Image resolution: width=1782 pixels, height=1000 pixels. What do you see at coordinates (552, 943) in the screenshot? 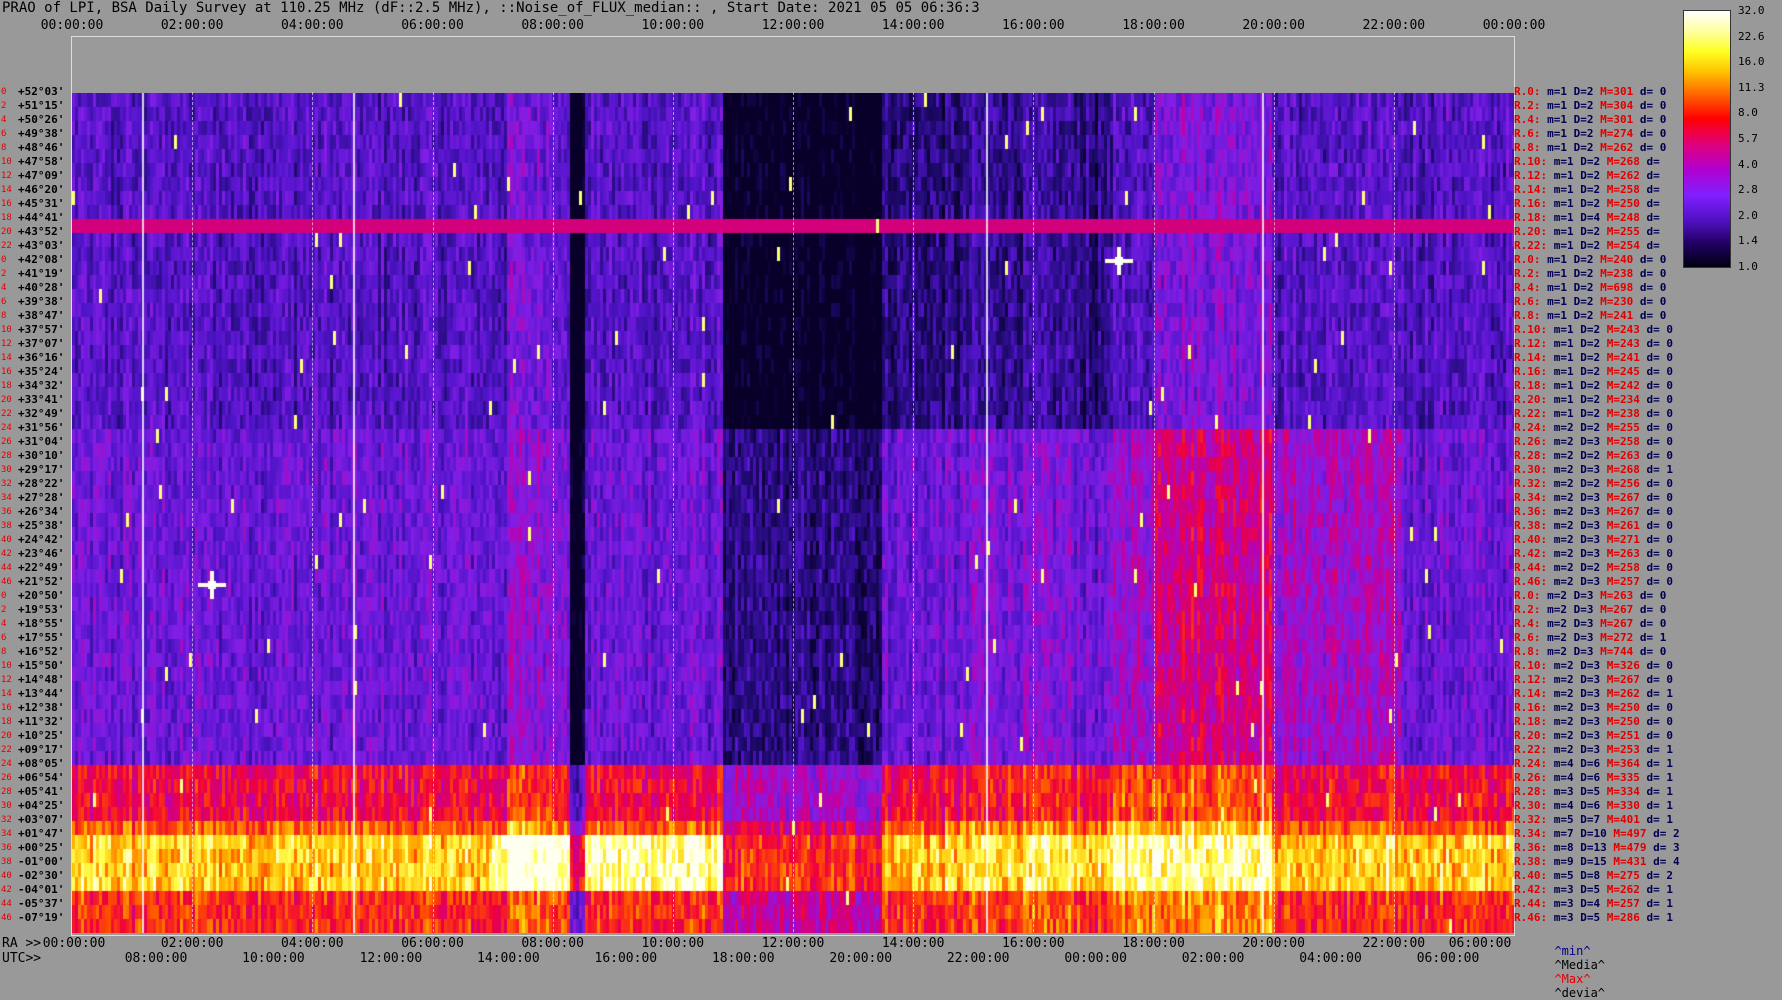
I see `ra-tick-label: 08:00:00` at bounding box center [552, 943].